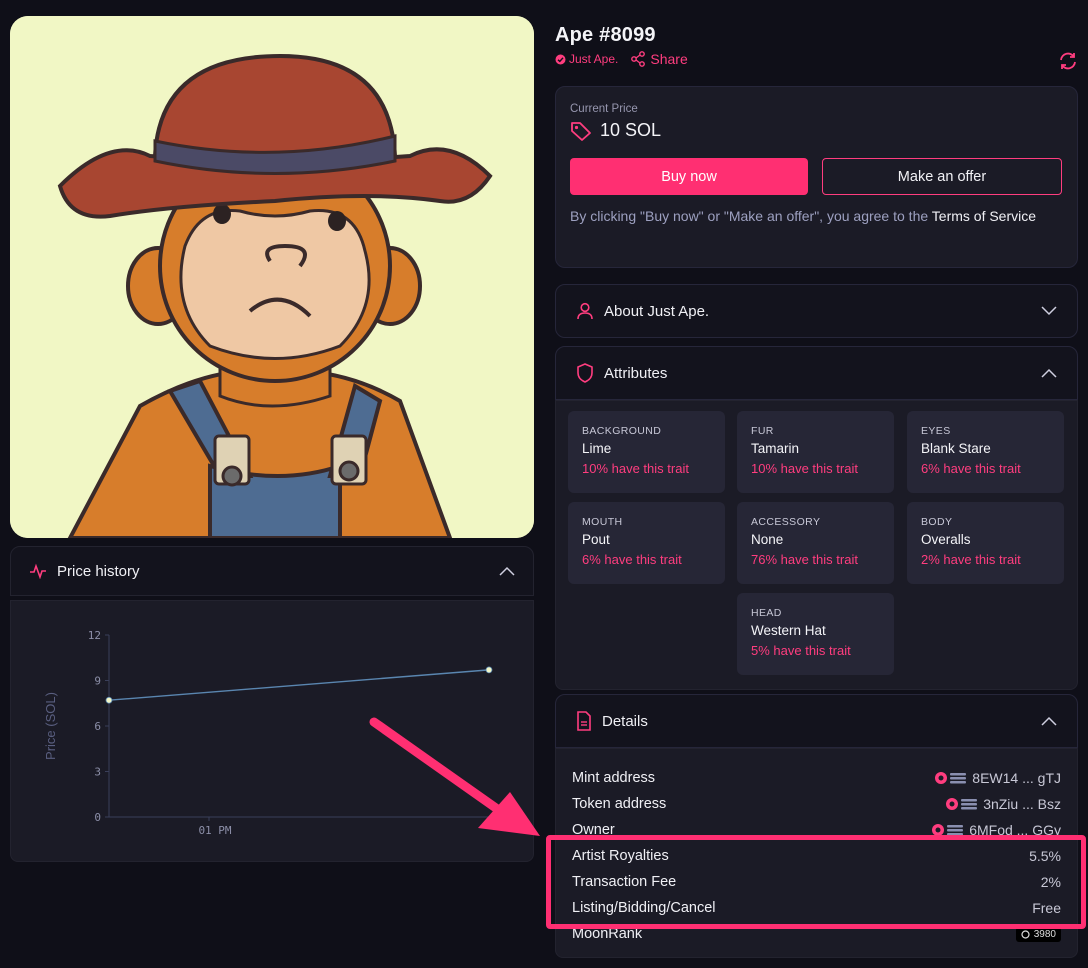 The height and width of the screenshot is (968, 1088). What do you see at coordinates (98, 571) in the screenshot?
I see `price-history-title: Price history` at bounding box center [98, 571].